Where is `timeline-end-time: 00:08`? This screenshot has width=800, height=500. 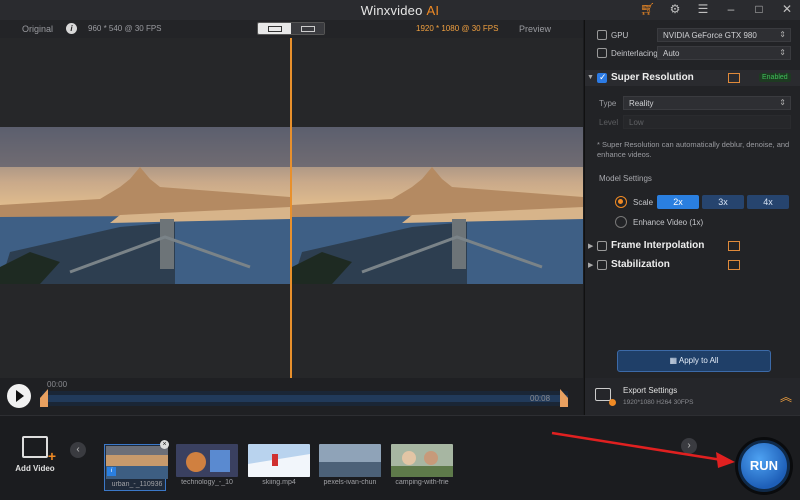 timeline-end-time: 00:08 is located at coordinates (540, 398).